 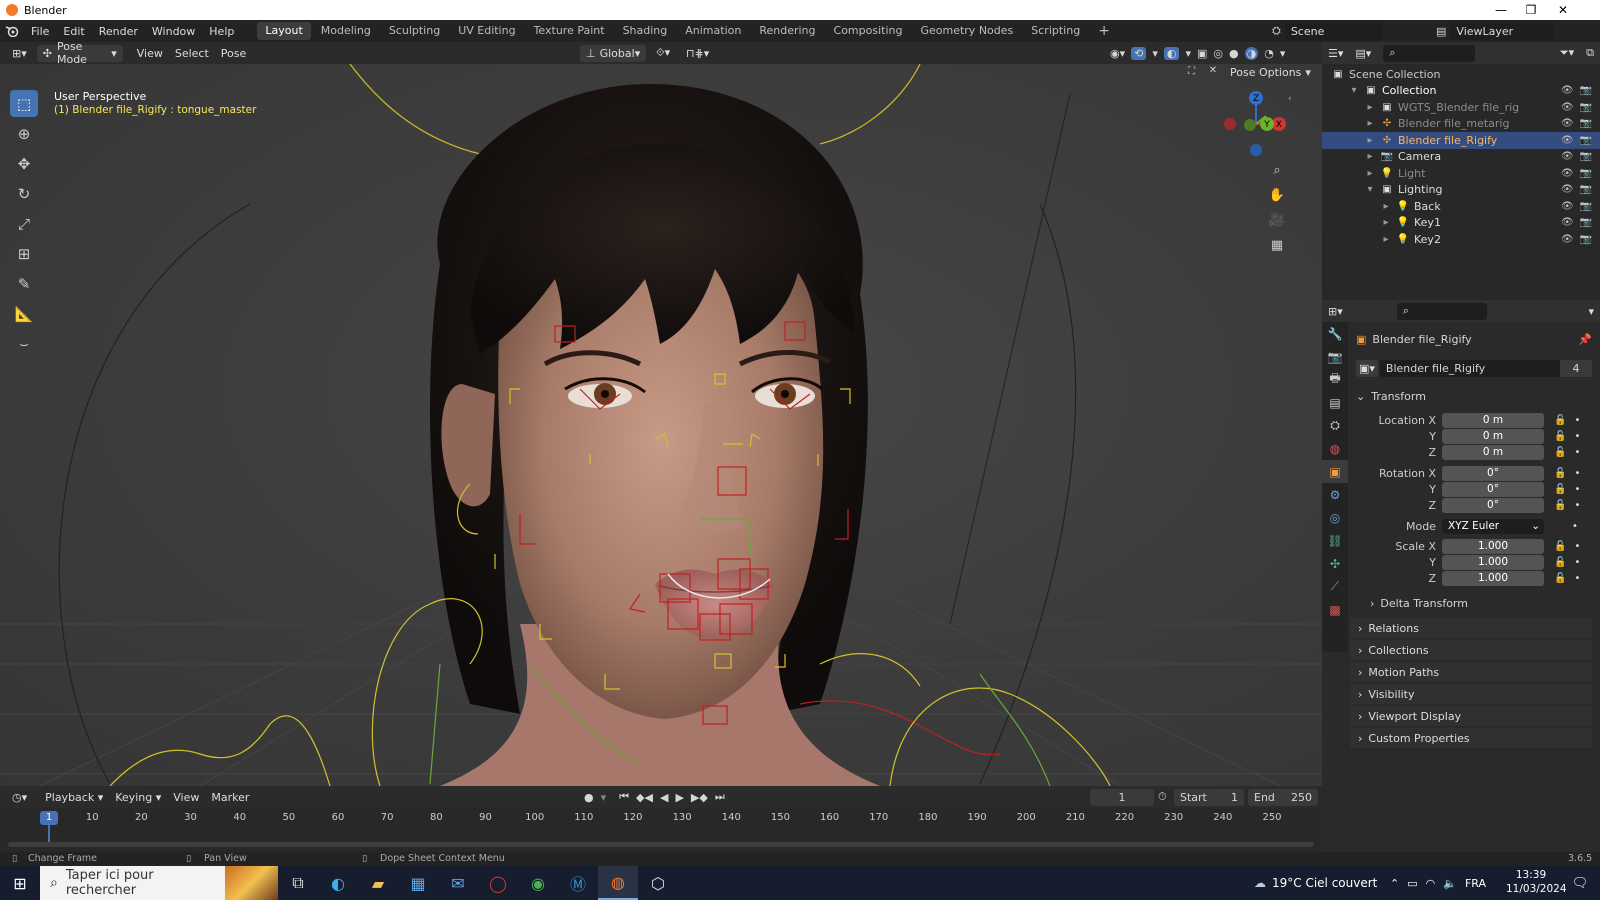 I want to click on scale-z-field: 1.000, so click(x=1493, y=578).